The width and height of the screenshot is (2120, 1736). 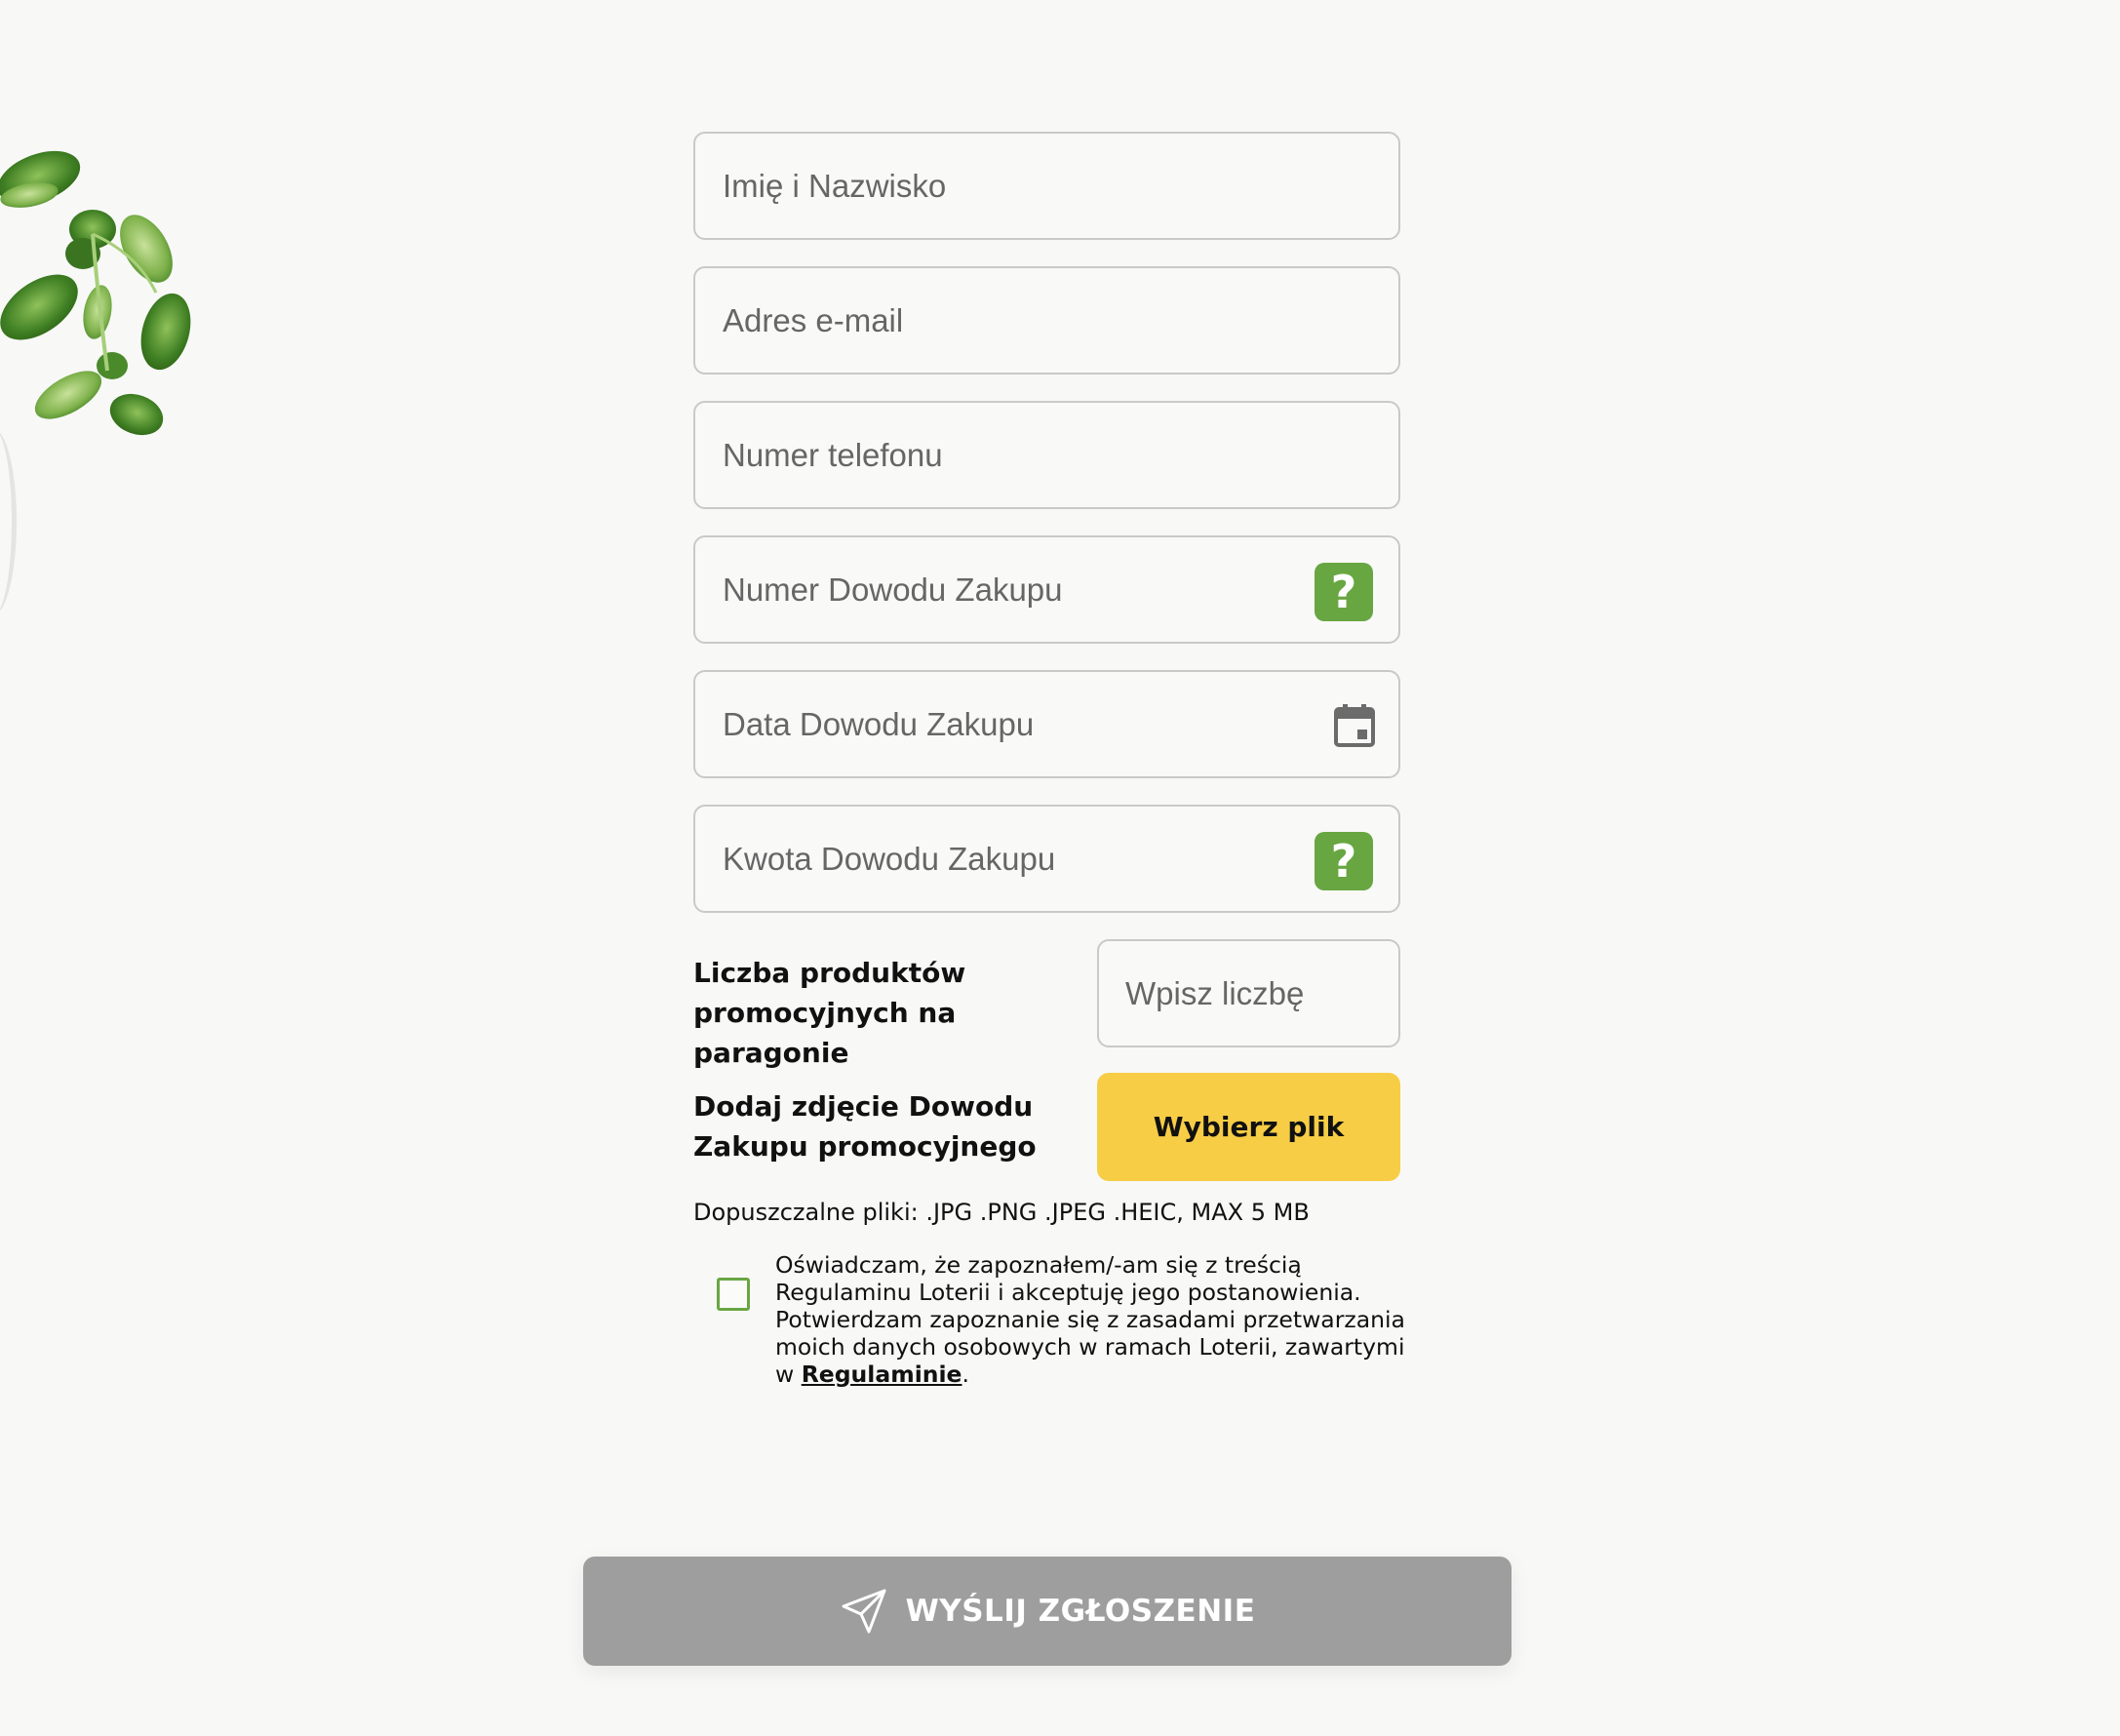 I want to click on receipt-number-input, so click(x=1046, y=589).